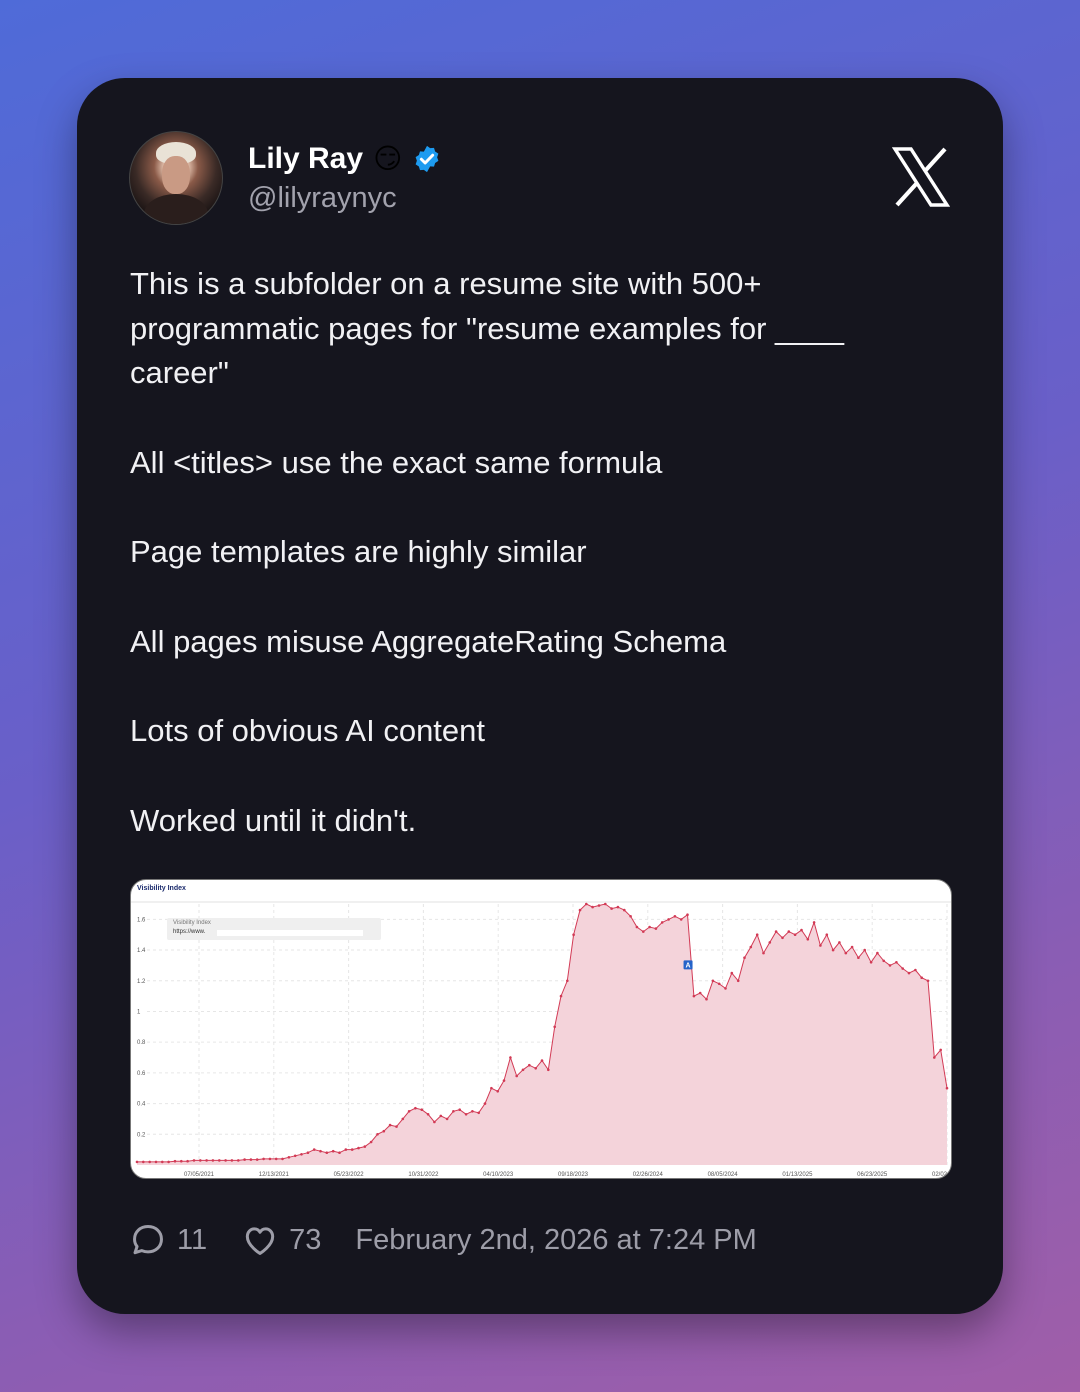  What do you see at coordinates (141, 1043) in the screenshot?
I see `y-tick-label: 0.8` at bounding box center [141, 1043].